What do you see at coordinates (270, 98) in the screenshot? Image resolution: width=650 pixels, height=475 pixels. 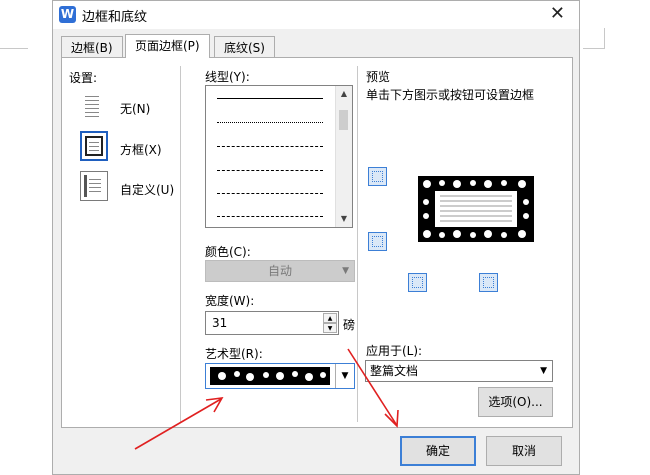 I see `line-style-solid` at bounding box center [270, 98].